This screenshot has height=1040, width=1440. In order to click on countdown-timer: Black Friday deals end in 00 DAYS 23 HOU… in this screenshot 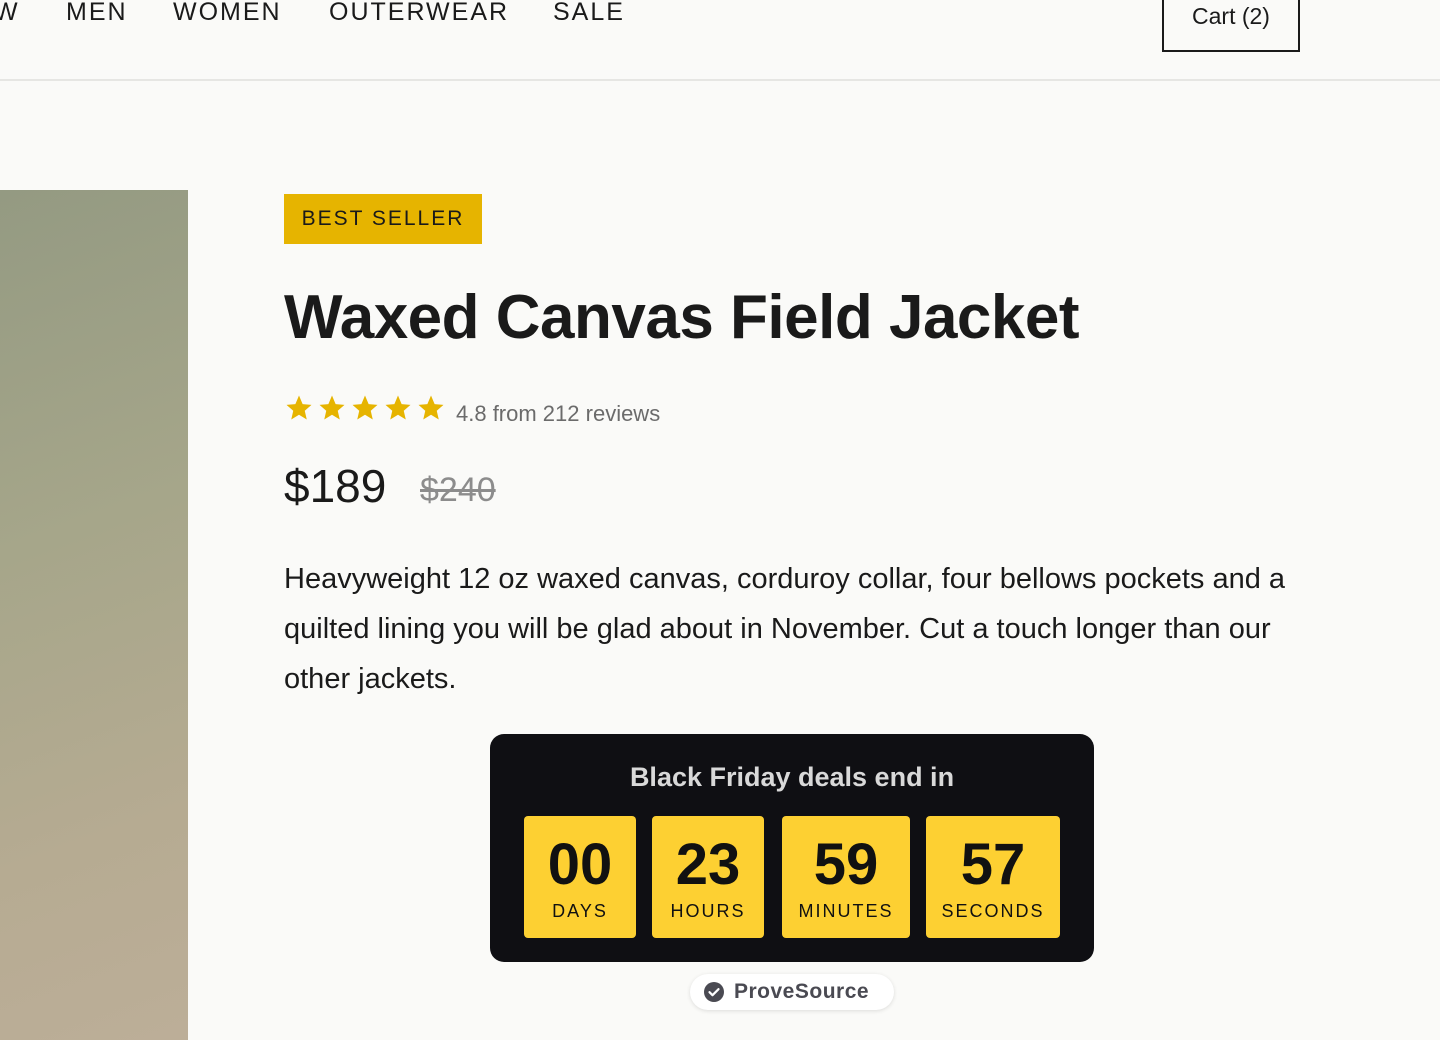, I will do `click(792, 848)`.